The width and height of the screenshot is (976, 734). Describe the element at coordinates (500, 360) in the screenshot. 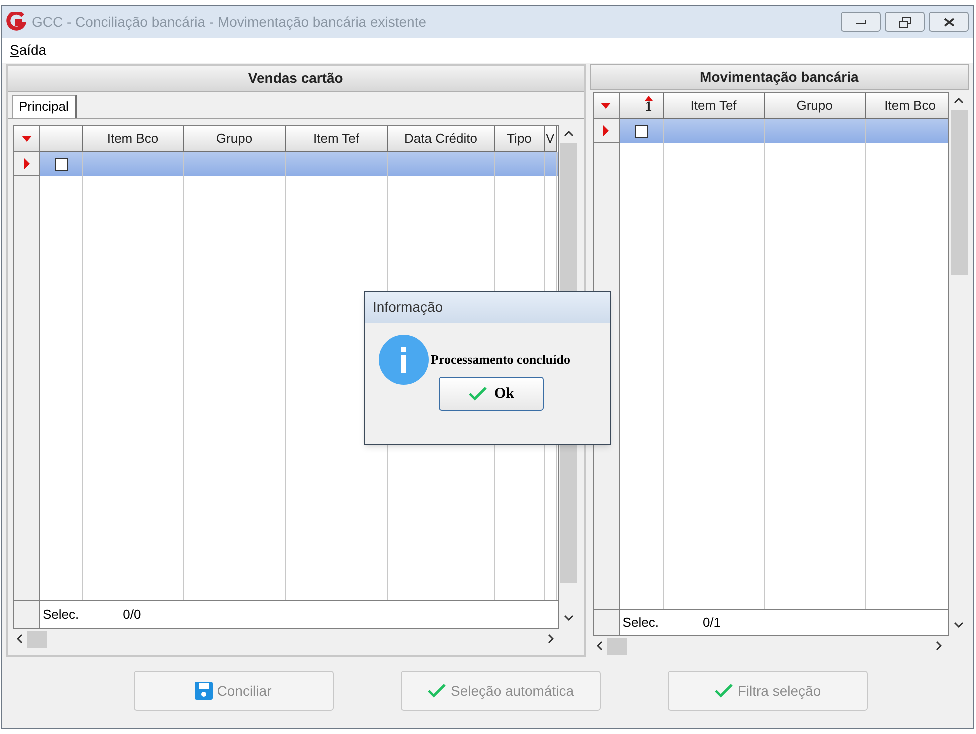

I see `dialog-message: Processamento concluído` at that location.